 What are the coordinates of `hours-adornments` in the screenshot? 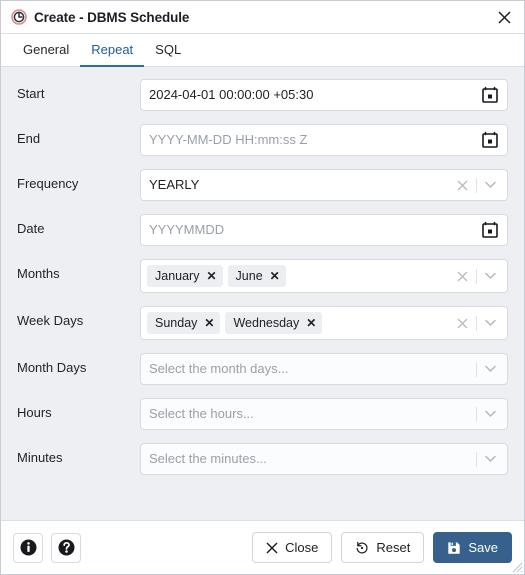 It's located at (485, 414).